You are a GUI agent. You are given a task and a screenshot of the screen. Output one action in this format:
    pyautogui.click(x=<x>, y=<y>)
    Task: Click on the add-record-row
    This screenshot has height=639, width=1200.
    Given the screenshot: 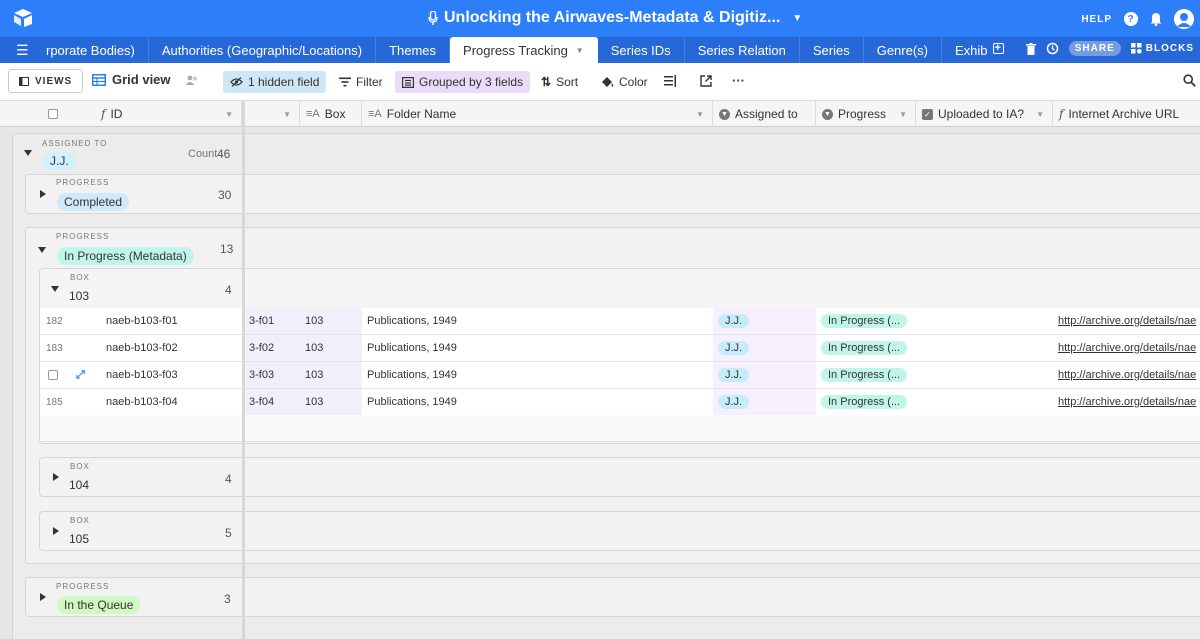 What is the action you would take?
    pyautogui.click(x=620, y=428)
    